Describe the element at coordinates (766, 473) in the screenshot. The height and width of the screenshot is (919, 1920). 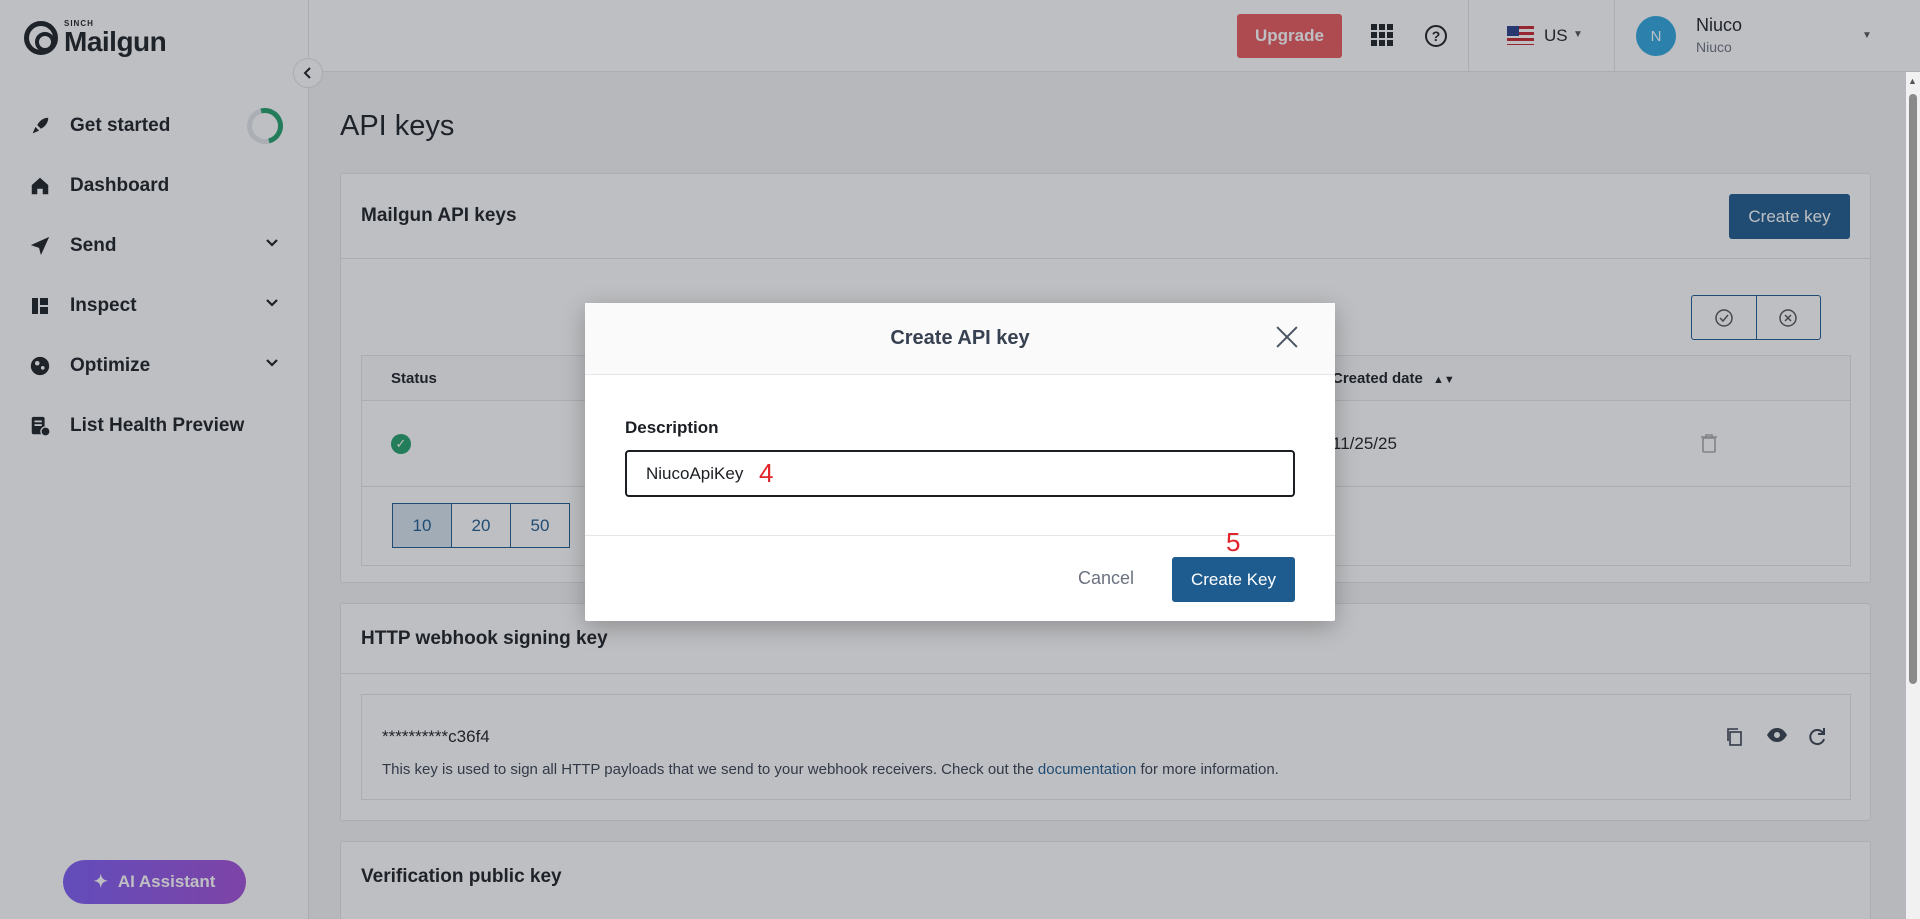
I see `step-annotation: 4` at that location.